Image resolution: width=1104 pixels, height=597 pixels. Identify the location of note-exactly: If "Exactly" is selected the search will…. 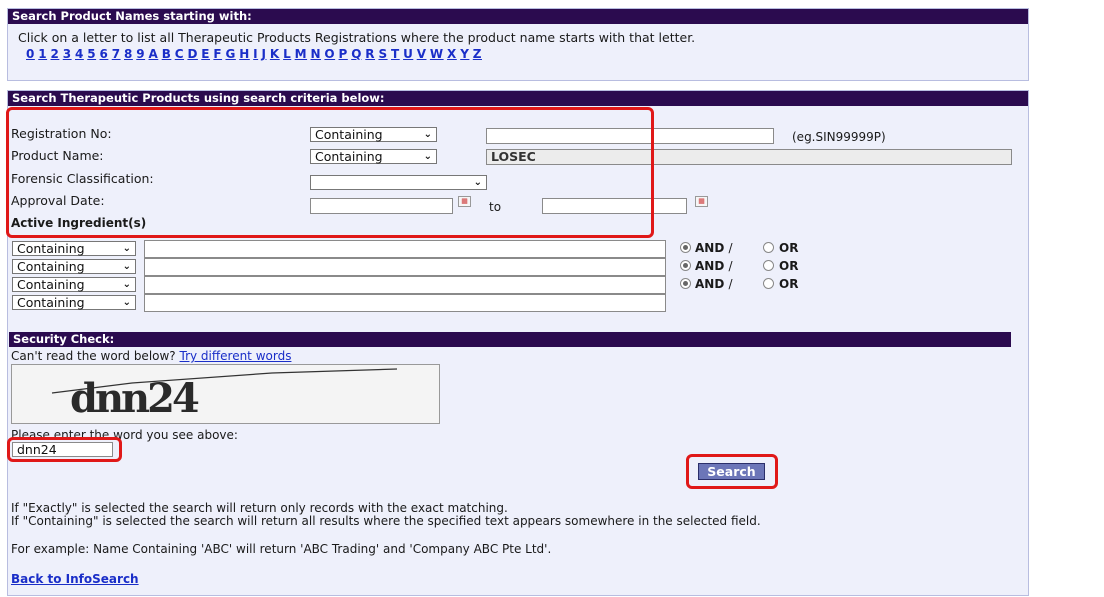
(259, 508).